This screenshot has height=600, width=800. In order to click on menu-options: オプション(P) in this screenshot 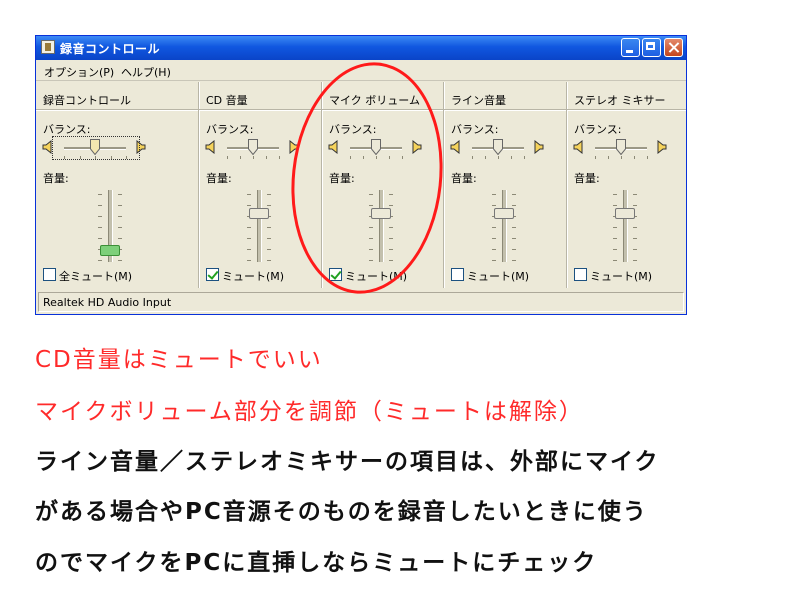, I will do `click(79, 72)`.